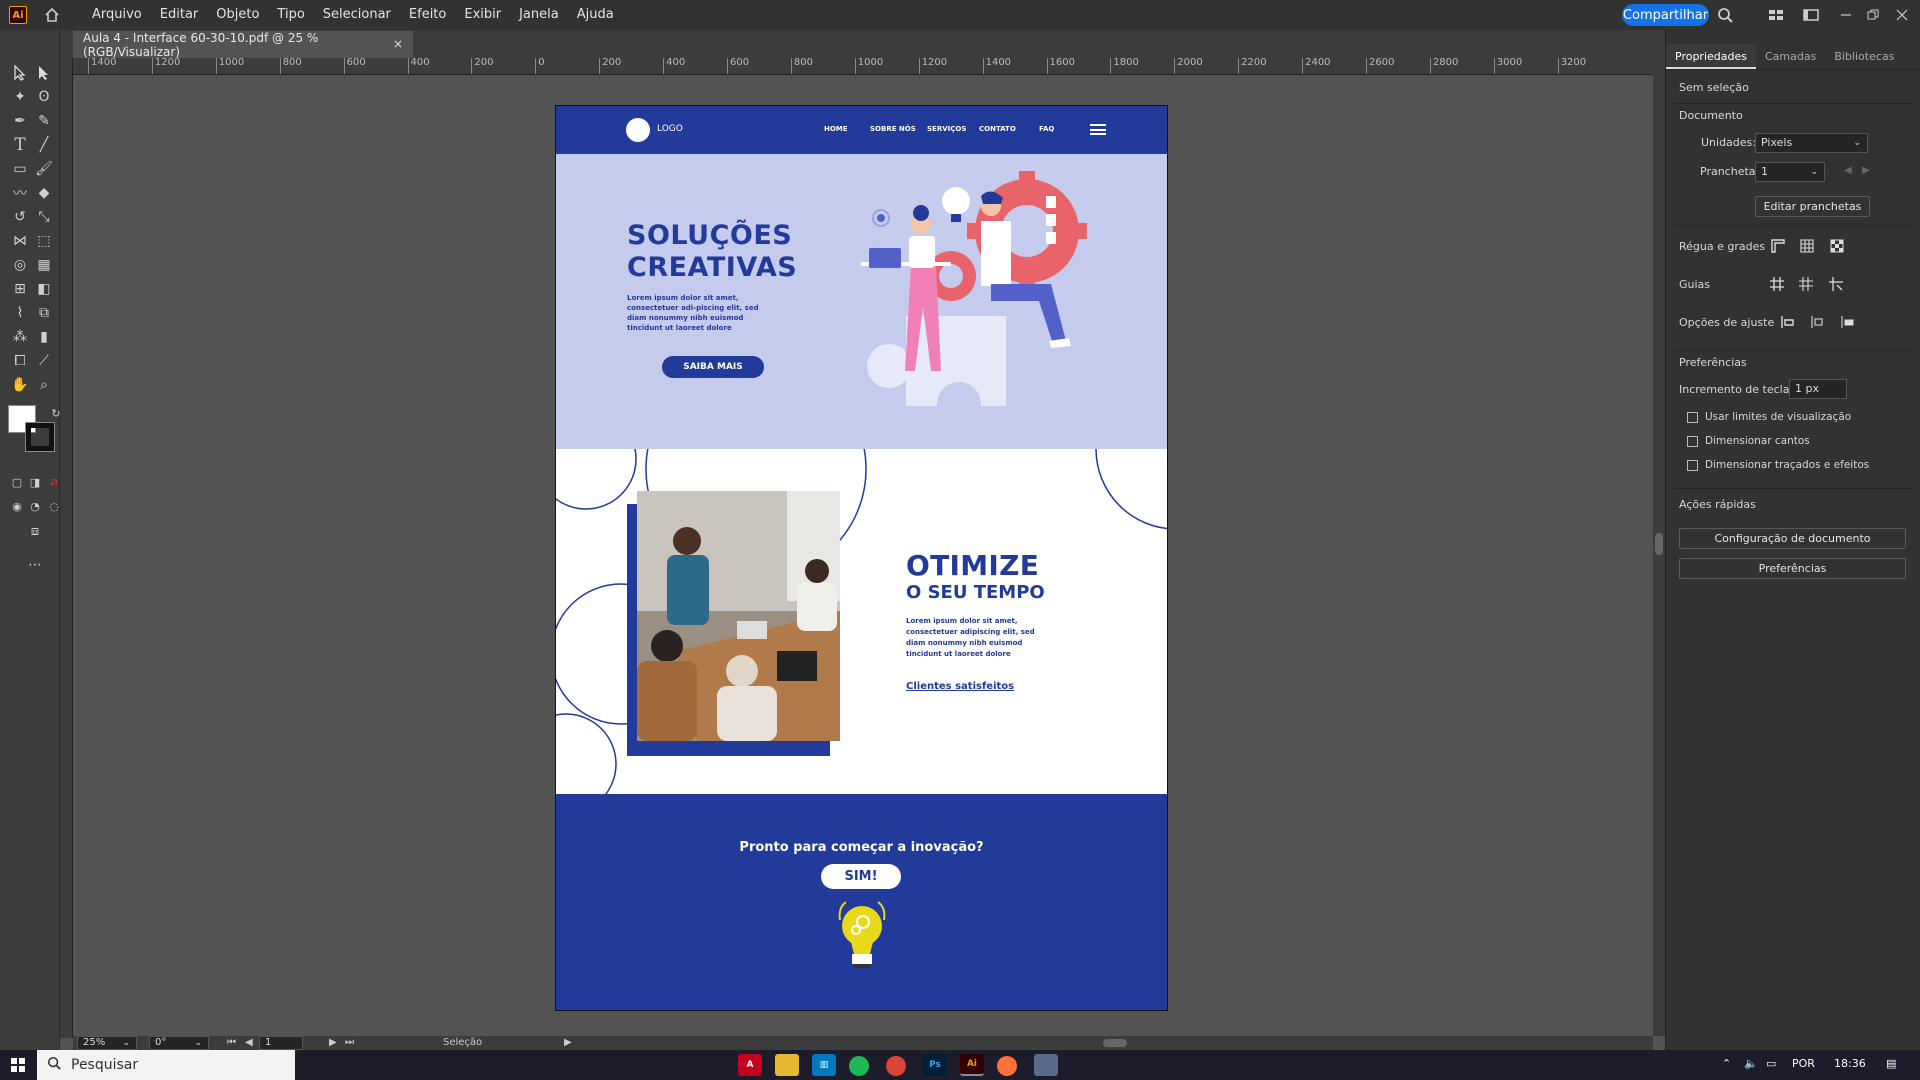 The width and height of the screenshot is (1920, 1080). What do you see at coordinates (20, 145) in the screenshot?
I see `type-tool-icon: T` at bounding box center [20, 145].